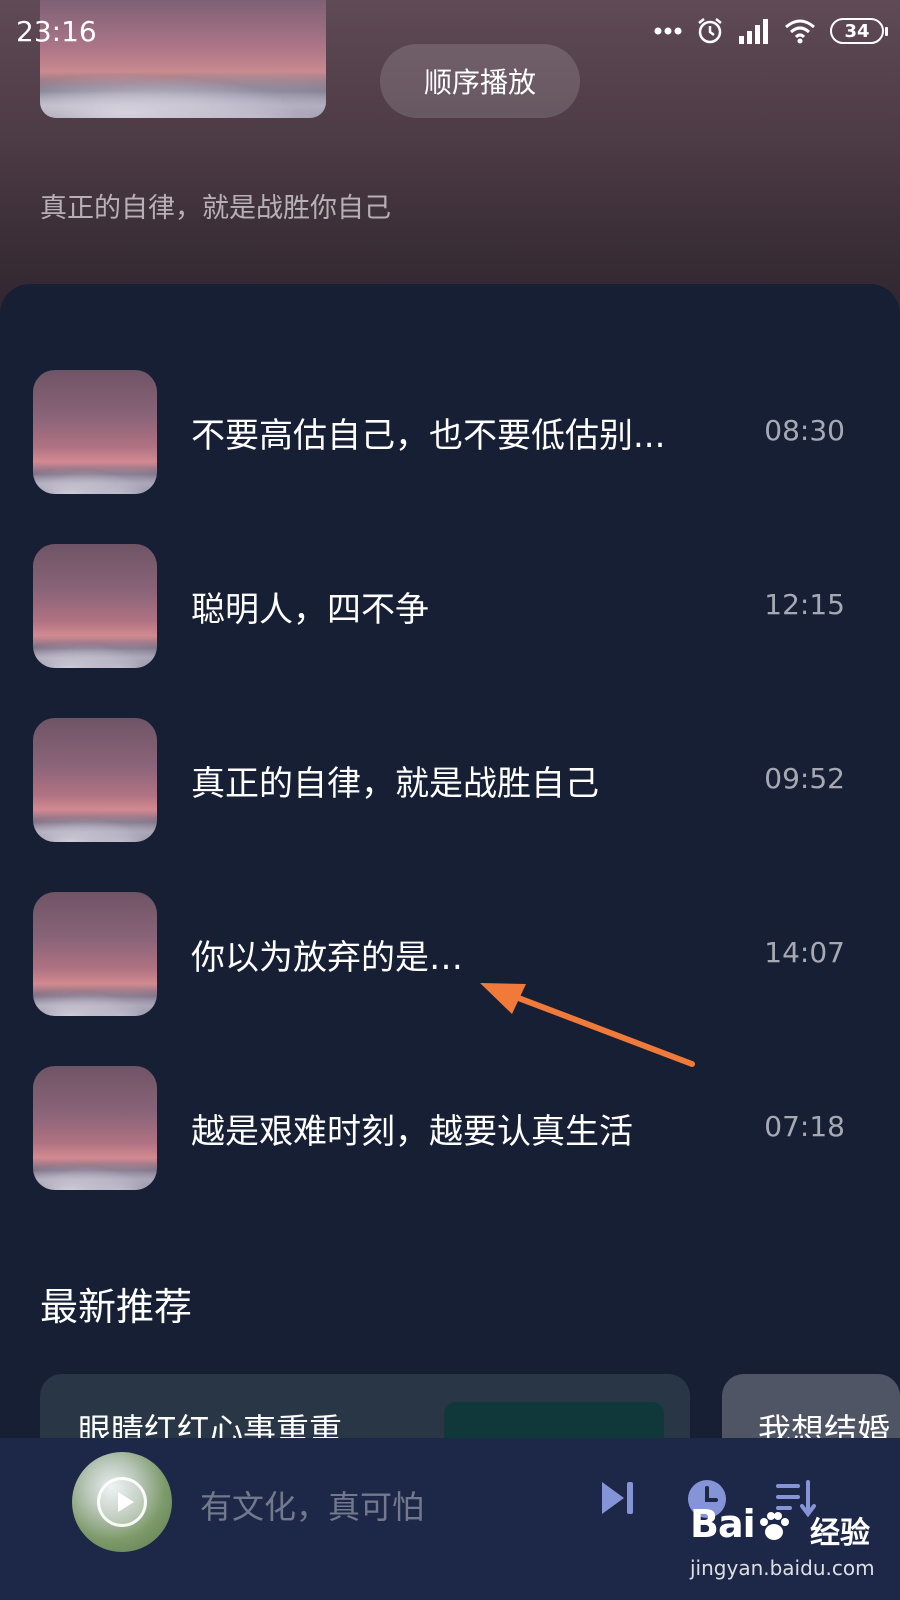 This screenshot has width=900, height=1600. What do you see at coordinates (804, 1126) in the screenshot?
I see `track-duration: 07:18` at bounding box center [804, 1126].